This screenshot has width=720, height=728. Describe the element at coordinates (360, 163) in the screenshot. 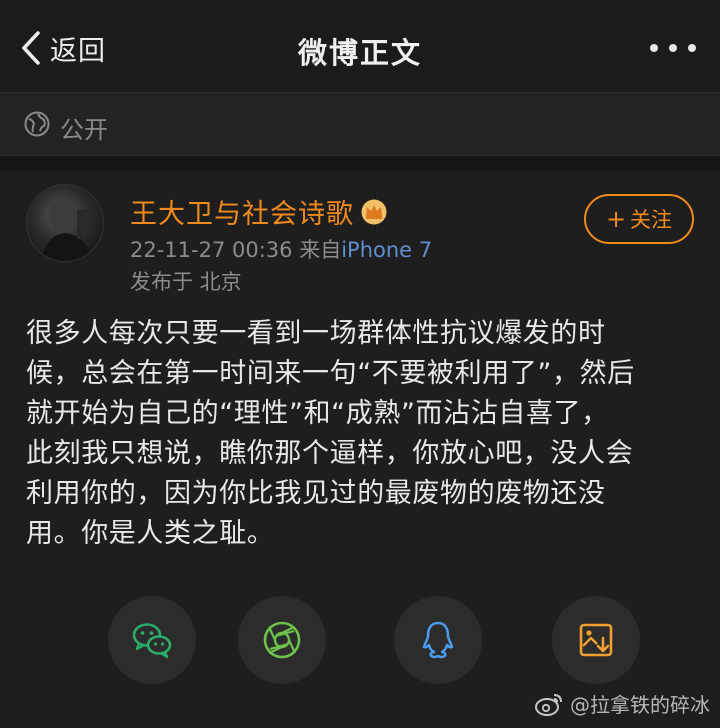

I see `section-divider` at that location.